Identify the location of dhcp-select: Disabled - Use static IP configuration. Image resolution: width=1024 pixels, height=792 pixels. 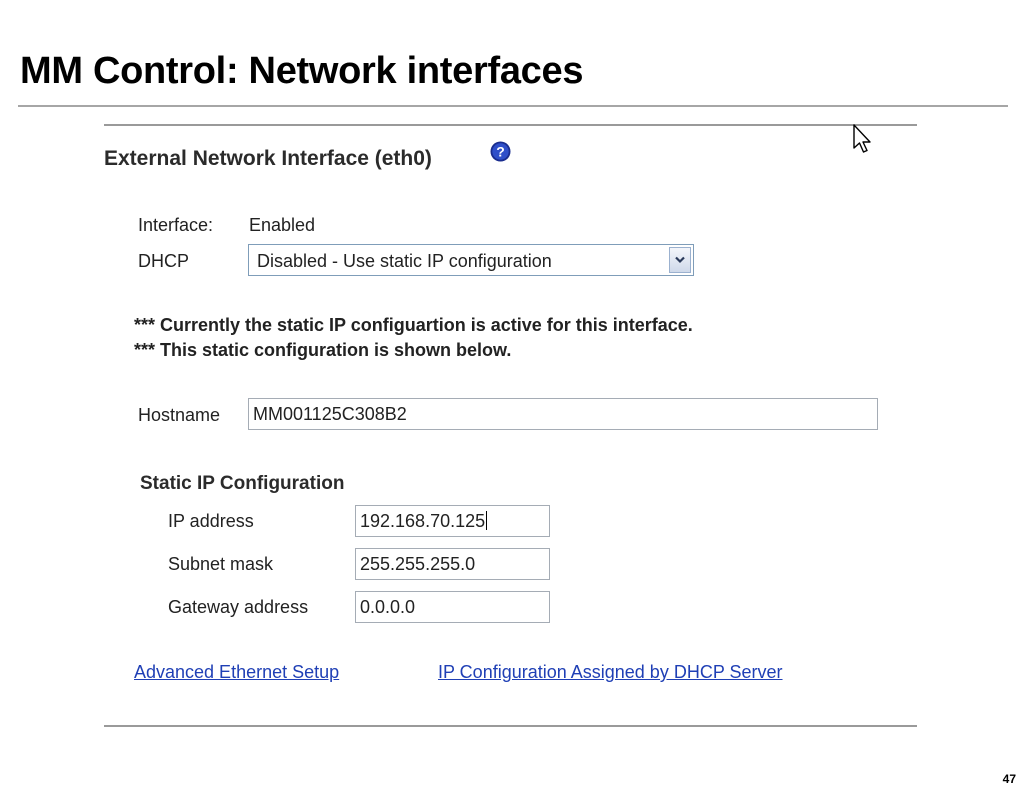
(471, 260).